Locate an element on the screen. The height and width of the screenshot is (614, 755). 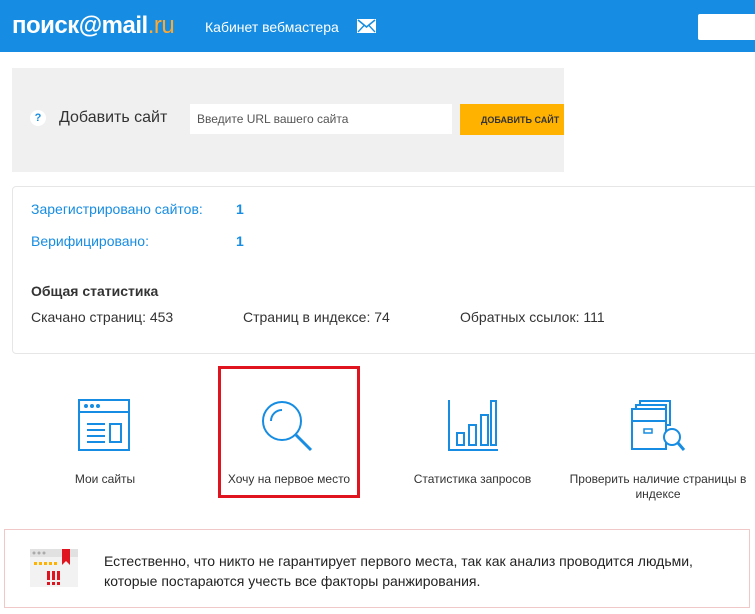
add-site-panel: ? Добавить сайт Добавить сайт is located at coordinates (288, 120).